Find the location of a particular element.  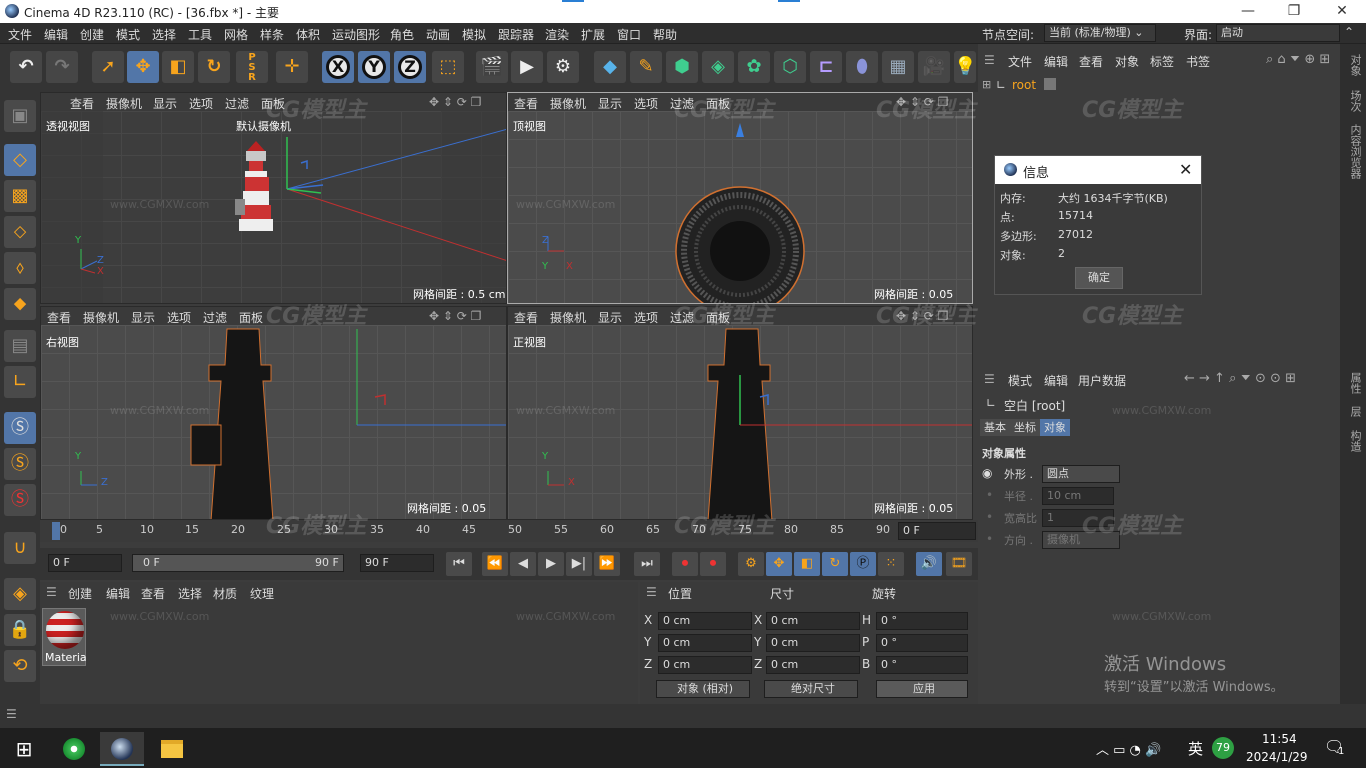

menu-character: 角色 is located at coordinates (402, 34).